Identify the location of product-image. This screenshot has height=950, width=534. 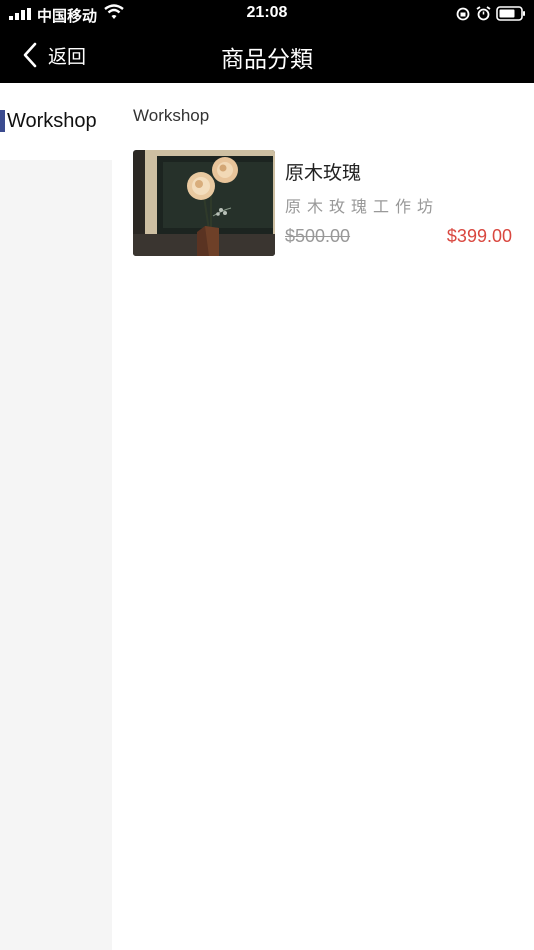
(204, 203).